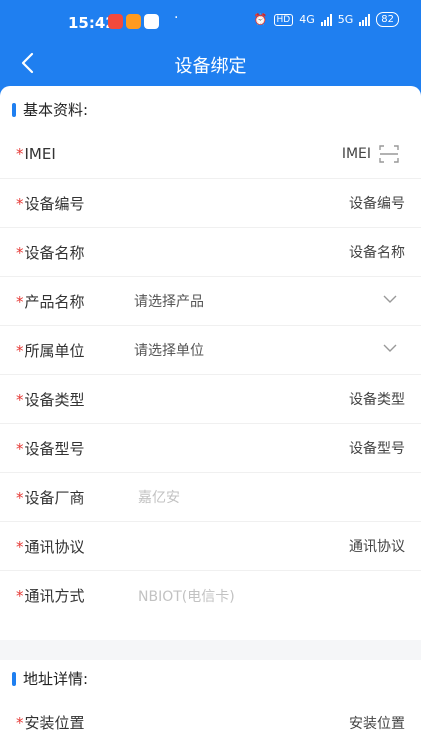  I want to click on field-label: *设备名称, so click(50, 252).